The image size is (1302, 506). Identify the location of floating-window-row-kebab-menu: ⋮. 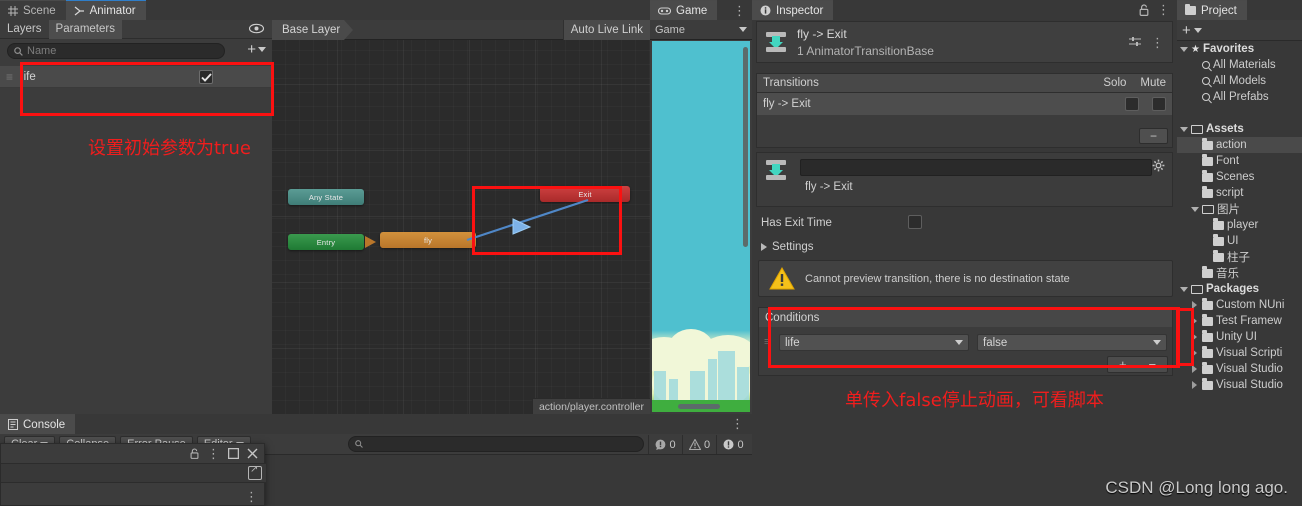
(251, 496).